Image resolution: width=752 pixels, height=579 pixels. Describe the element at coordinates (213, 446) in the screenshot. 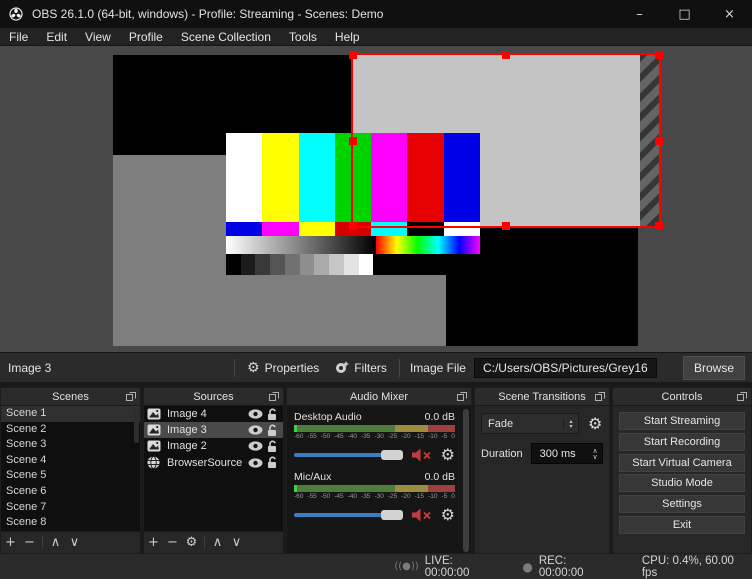

I see `source-list-item: Image 2` at that location.